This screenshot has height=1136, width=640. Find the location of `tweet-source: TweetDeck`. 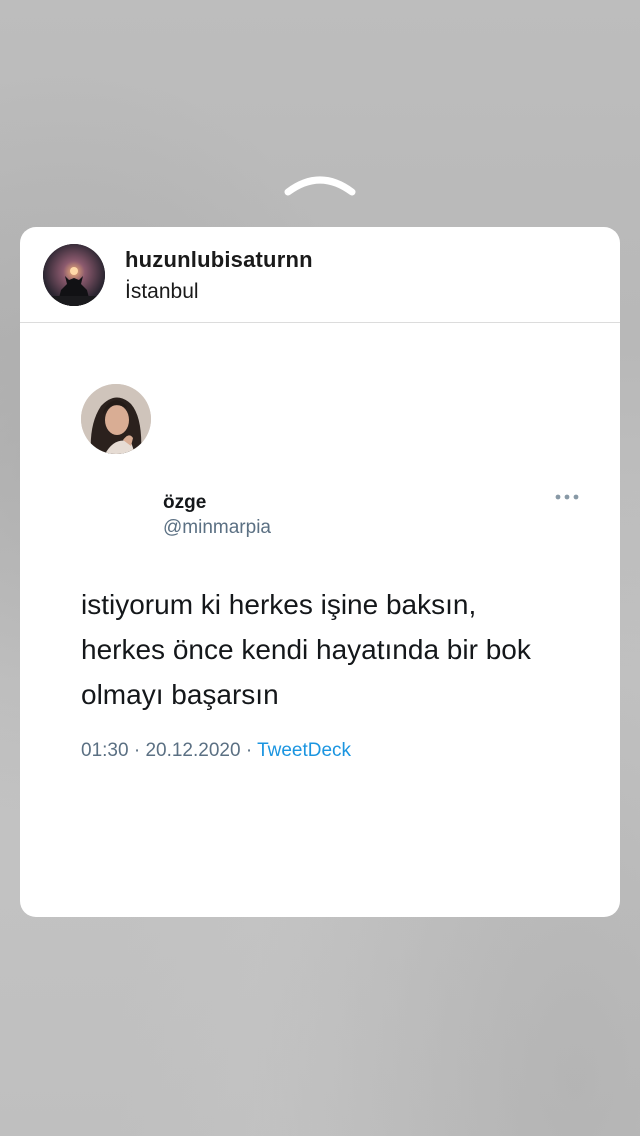

tweet-source: TweetDeck is located at coordinates (304, 750).